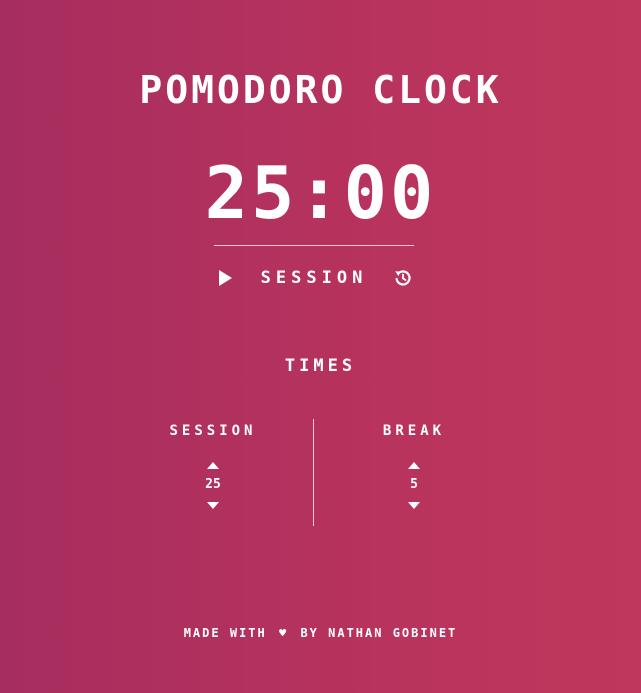 The height and width of the screenshot is (693, 641). I want to click on break-settings: BREAK 5, so click(414, 465).